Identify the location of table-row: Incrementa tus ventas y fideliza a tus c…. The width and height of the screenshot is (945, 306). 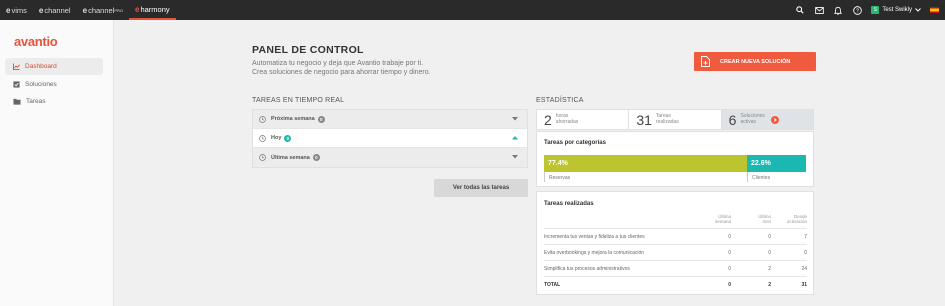
(675, 236).